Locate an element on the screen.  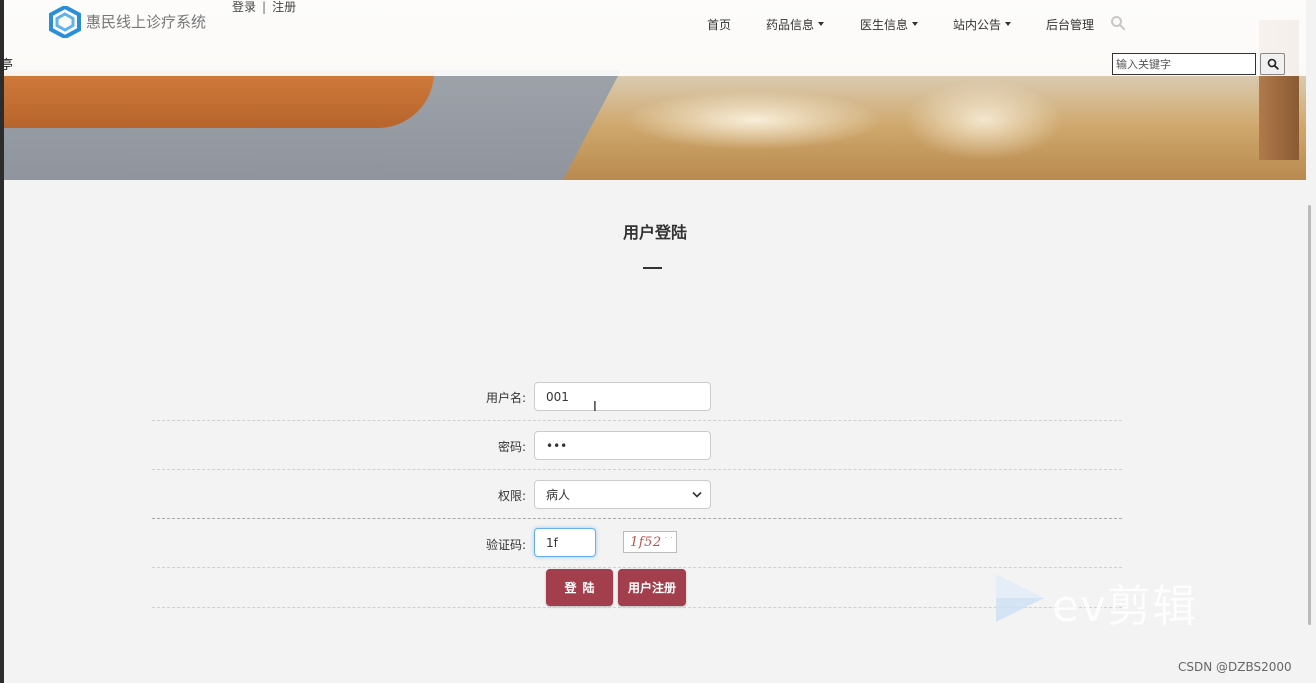
captcha-label: 验证码: is located at coordinates (505, 545).